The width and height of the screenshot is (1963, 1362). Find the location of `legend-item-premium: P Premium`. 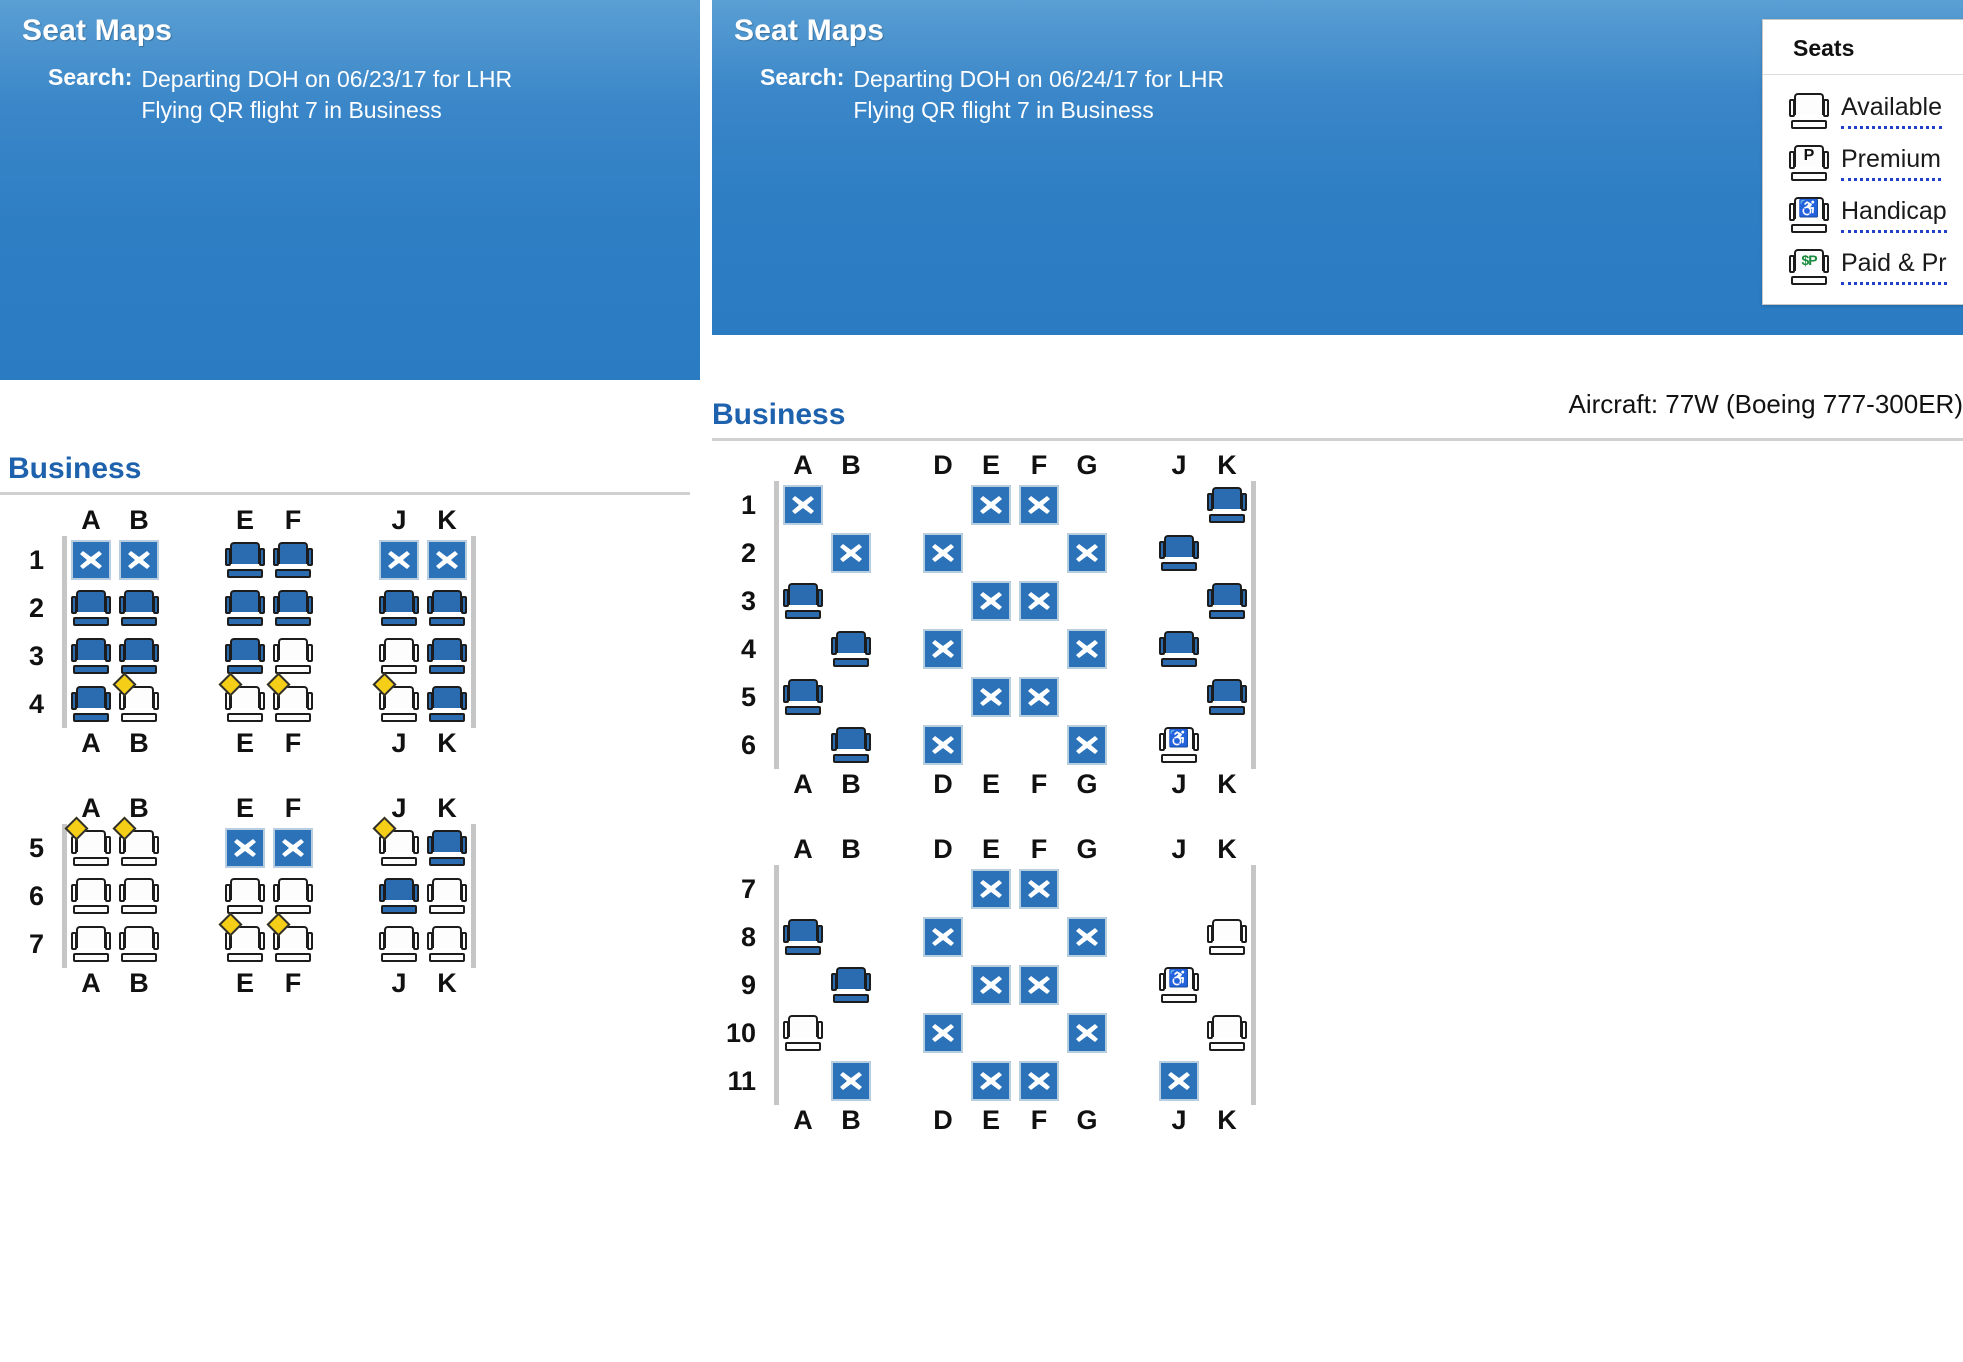

legend-item-premium: P Premium is located at coordinates (1876, 163).